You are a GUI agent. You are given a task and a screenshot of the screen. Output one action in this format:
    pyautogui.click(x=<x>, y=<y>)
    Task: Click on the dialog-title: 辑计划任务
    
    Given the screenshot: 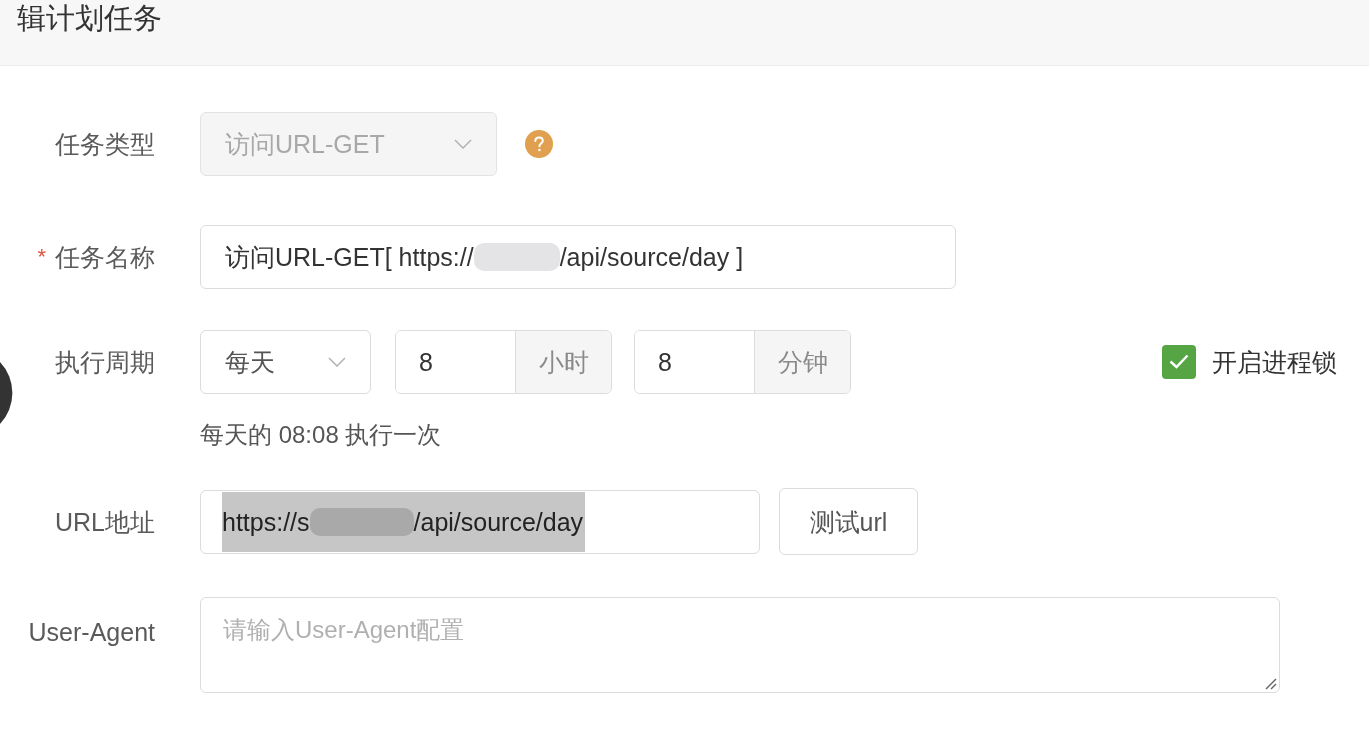 What is the action you would take?
    pyautogui.click(x=89, y=18)
    